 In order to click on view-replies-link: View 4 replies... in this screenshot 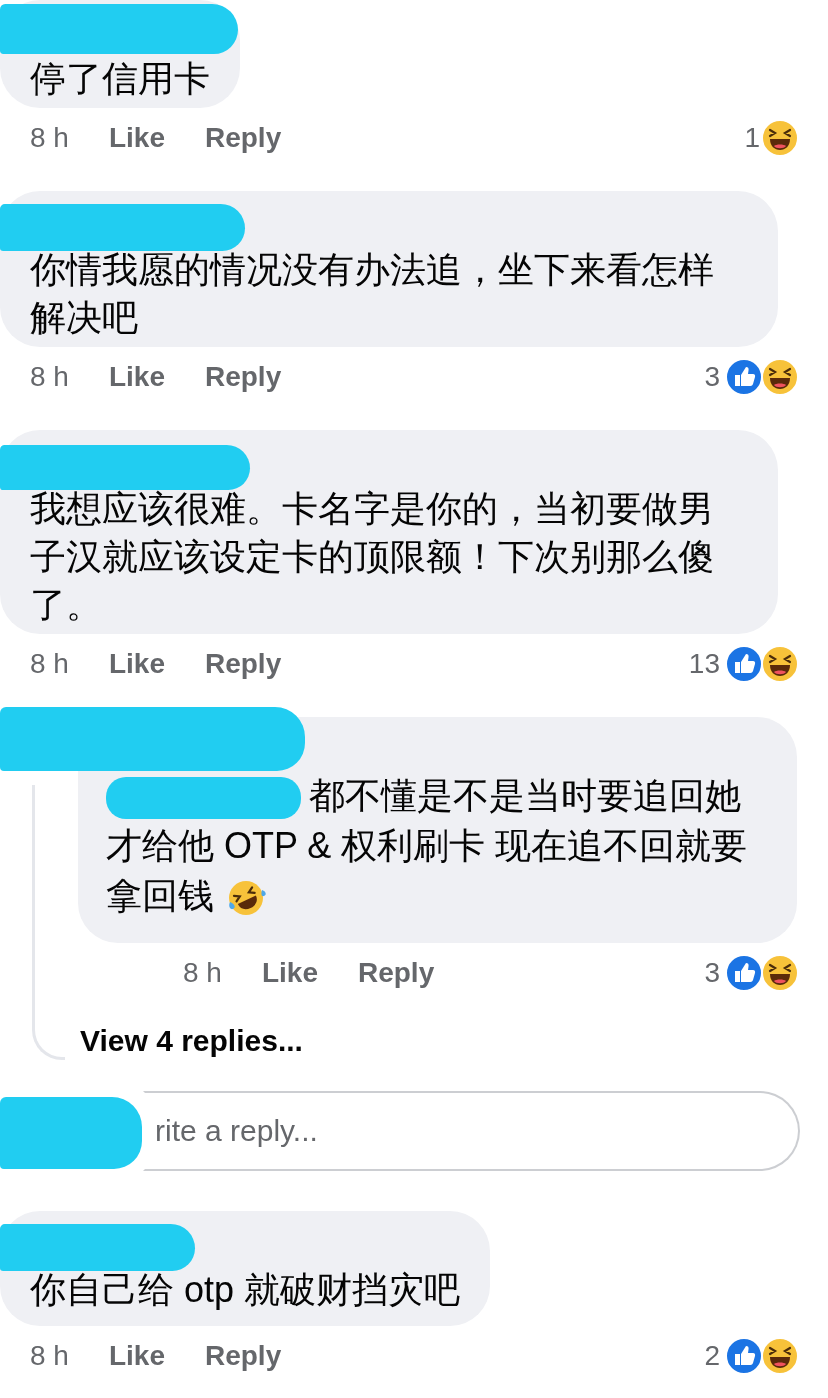, I will do `click(191, 1041)`.